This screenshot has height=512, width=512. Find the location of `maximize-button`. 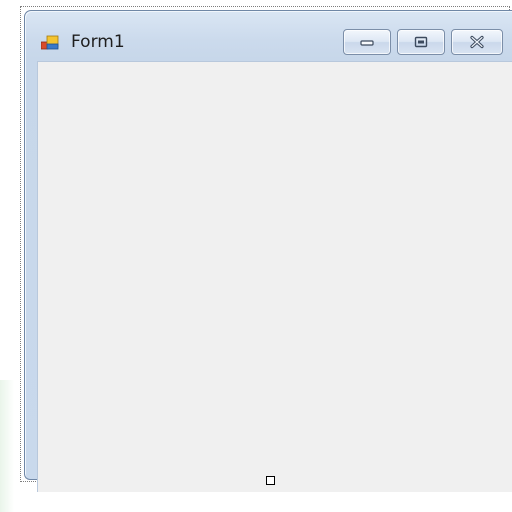

maximize-button is located at coordinates (421, 42).